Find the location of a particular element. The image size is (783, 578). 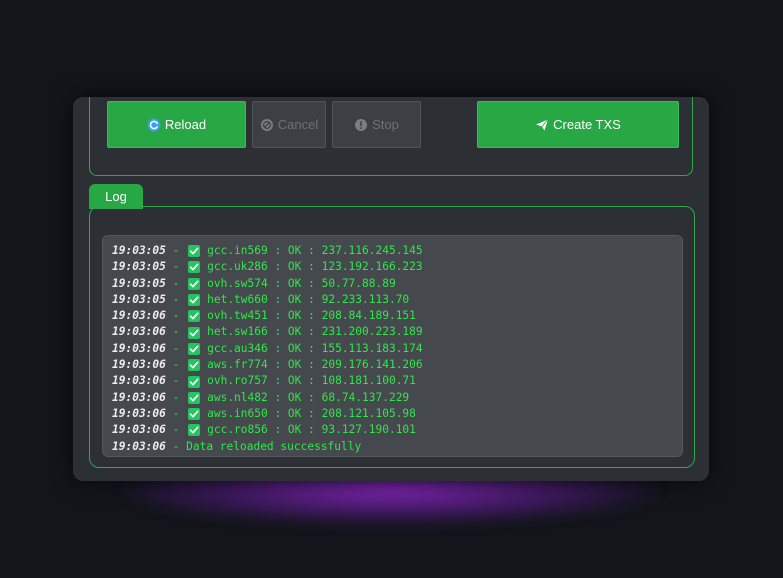

alert-icon is located at coordinates (361, 125).